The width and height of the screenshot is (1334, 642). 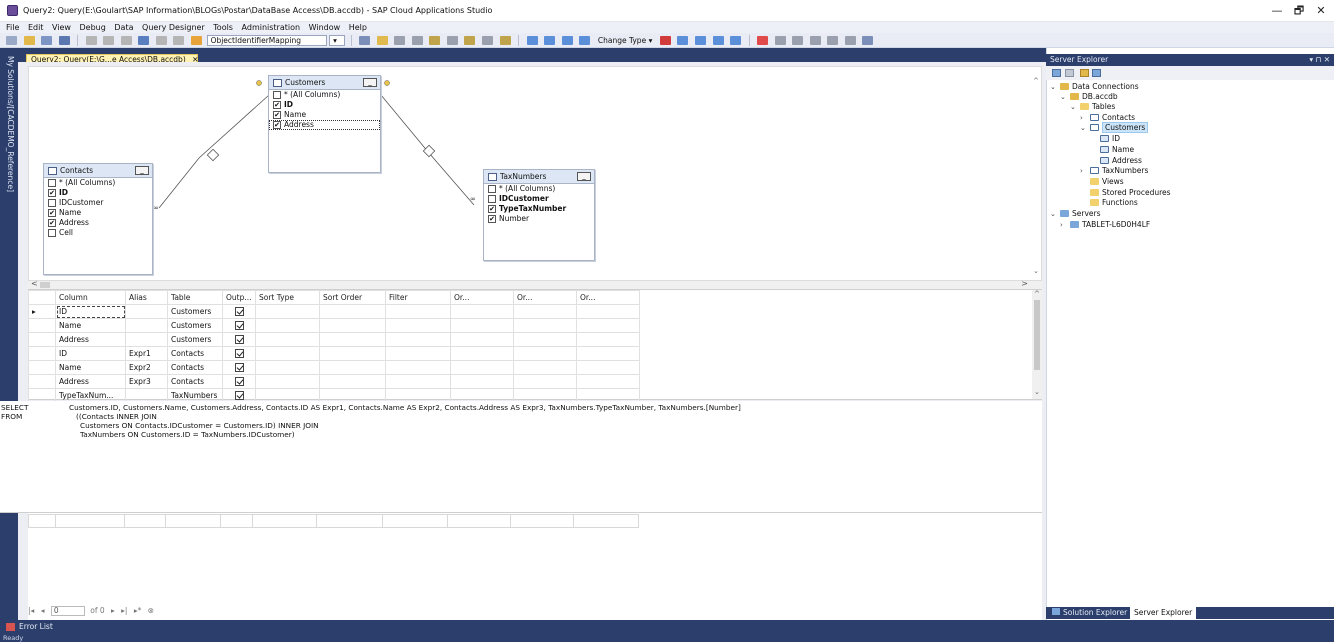 What do you see at coordinates (11, 40) in the screenshot?
I see `new-project-icon` at bounding box center [11, 40].